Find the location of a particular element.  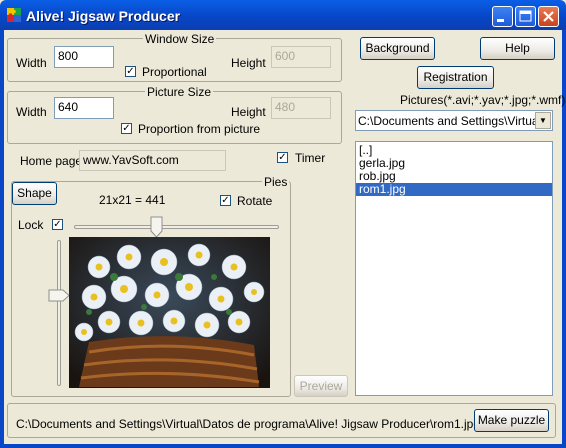

proportional-label: Proportional is located at coordinates (174, 72).